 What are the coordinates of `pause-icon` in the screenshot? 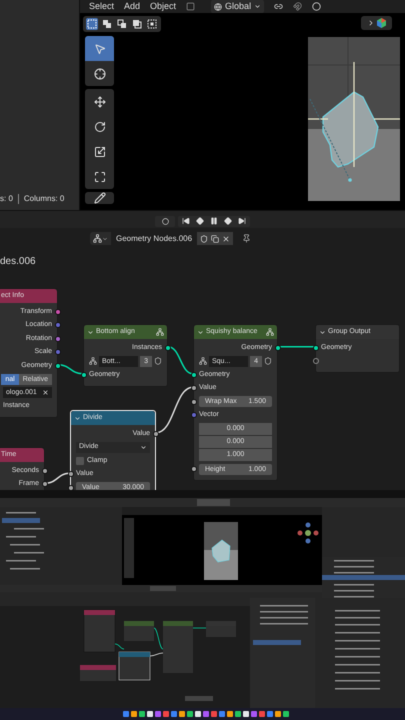 It's located at (214, 221).